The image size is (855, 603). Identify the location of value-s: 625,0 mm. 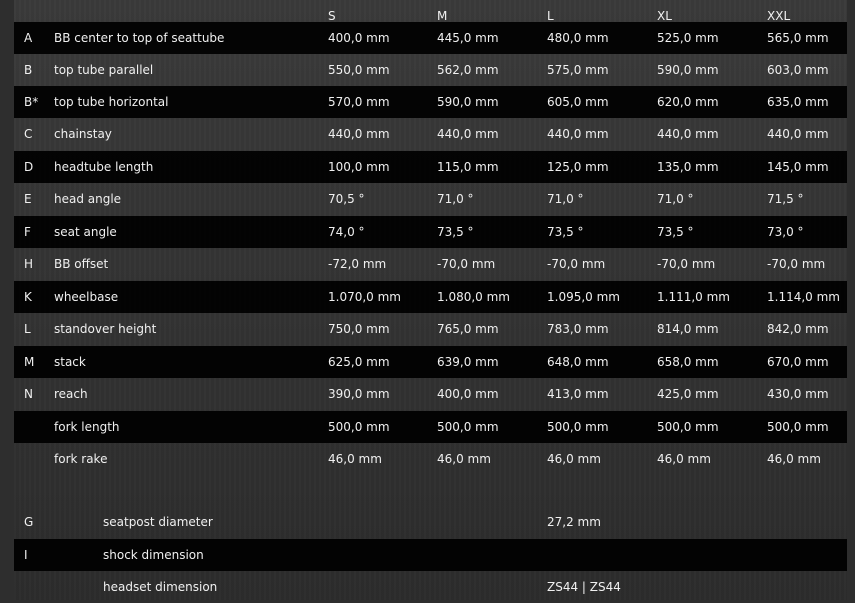
(359, 362).